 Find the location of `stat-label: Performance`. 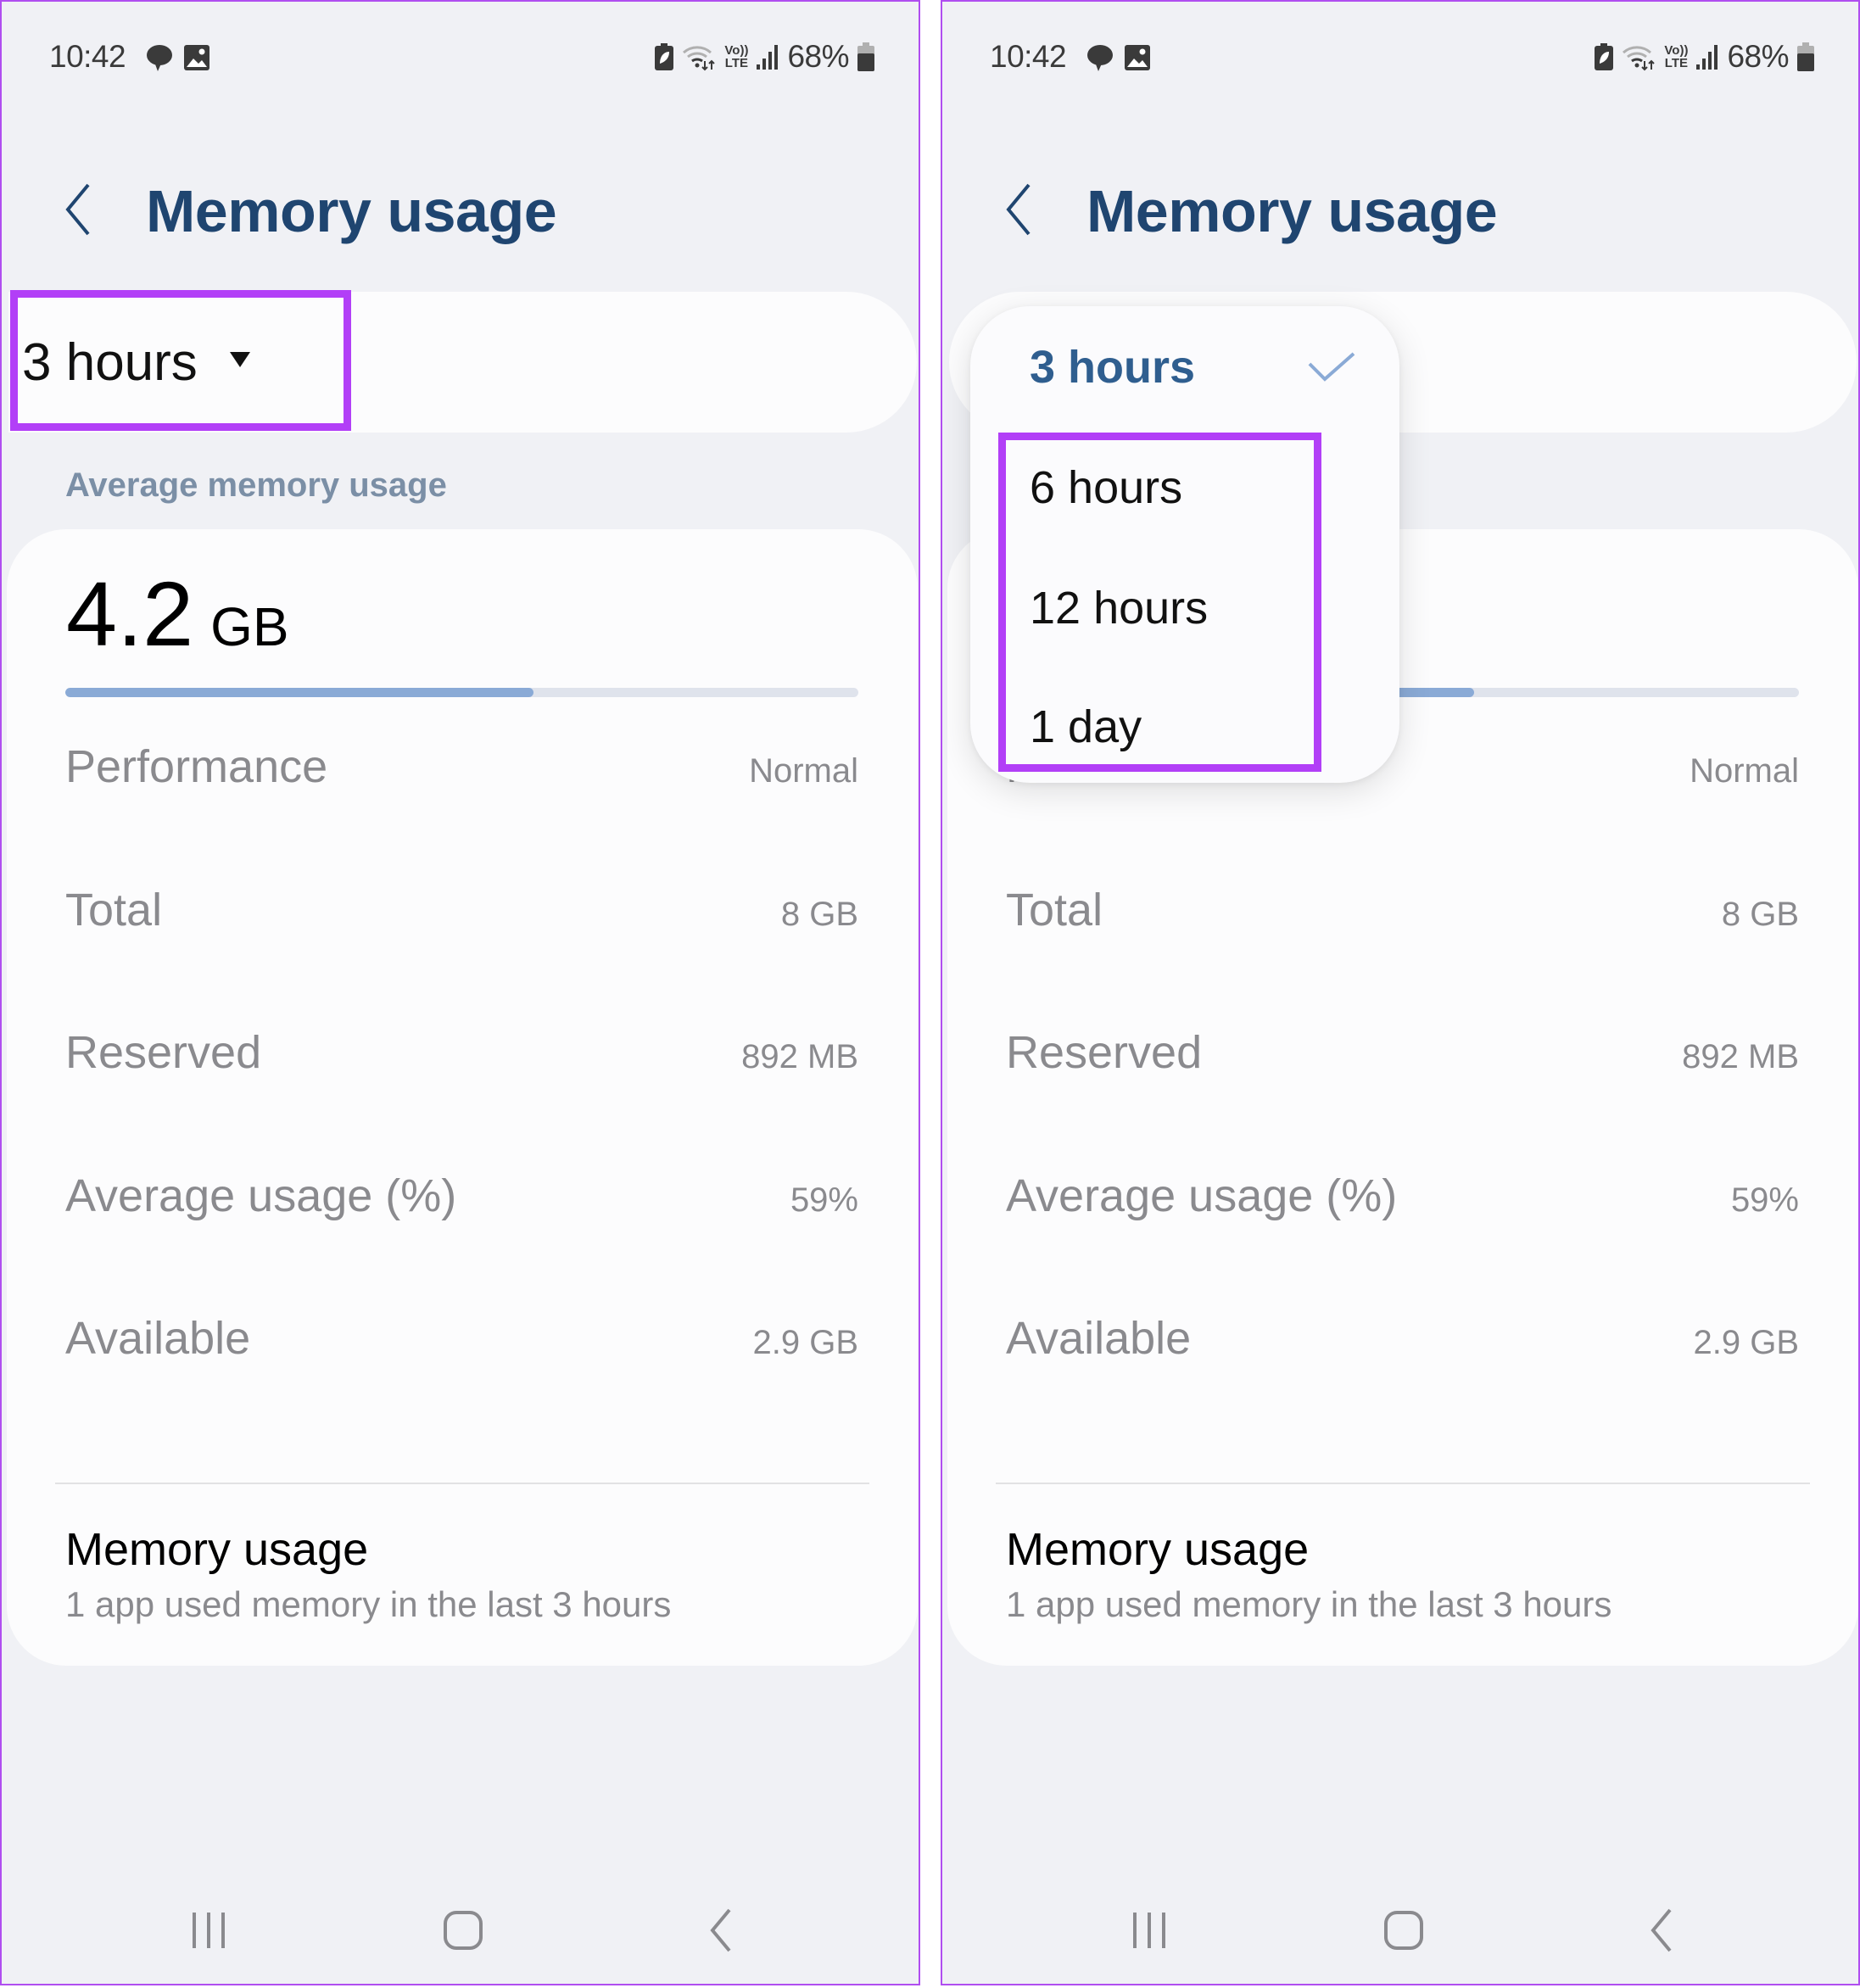

stat-label: Performance is located at coordinates (196, 766).